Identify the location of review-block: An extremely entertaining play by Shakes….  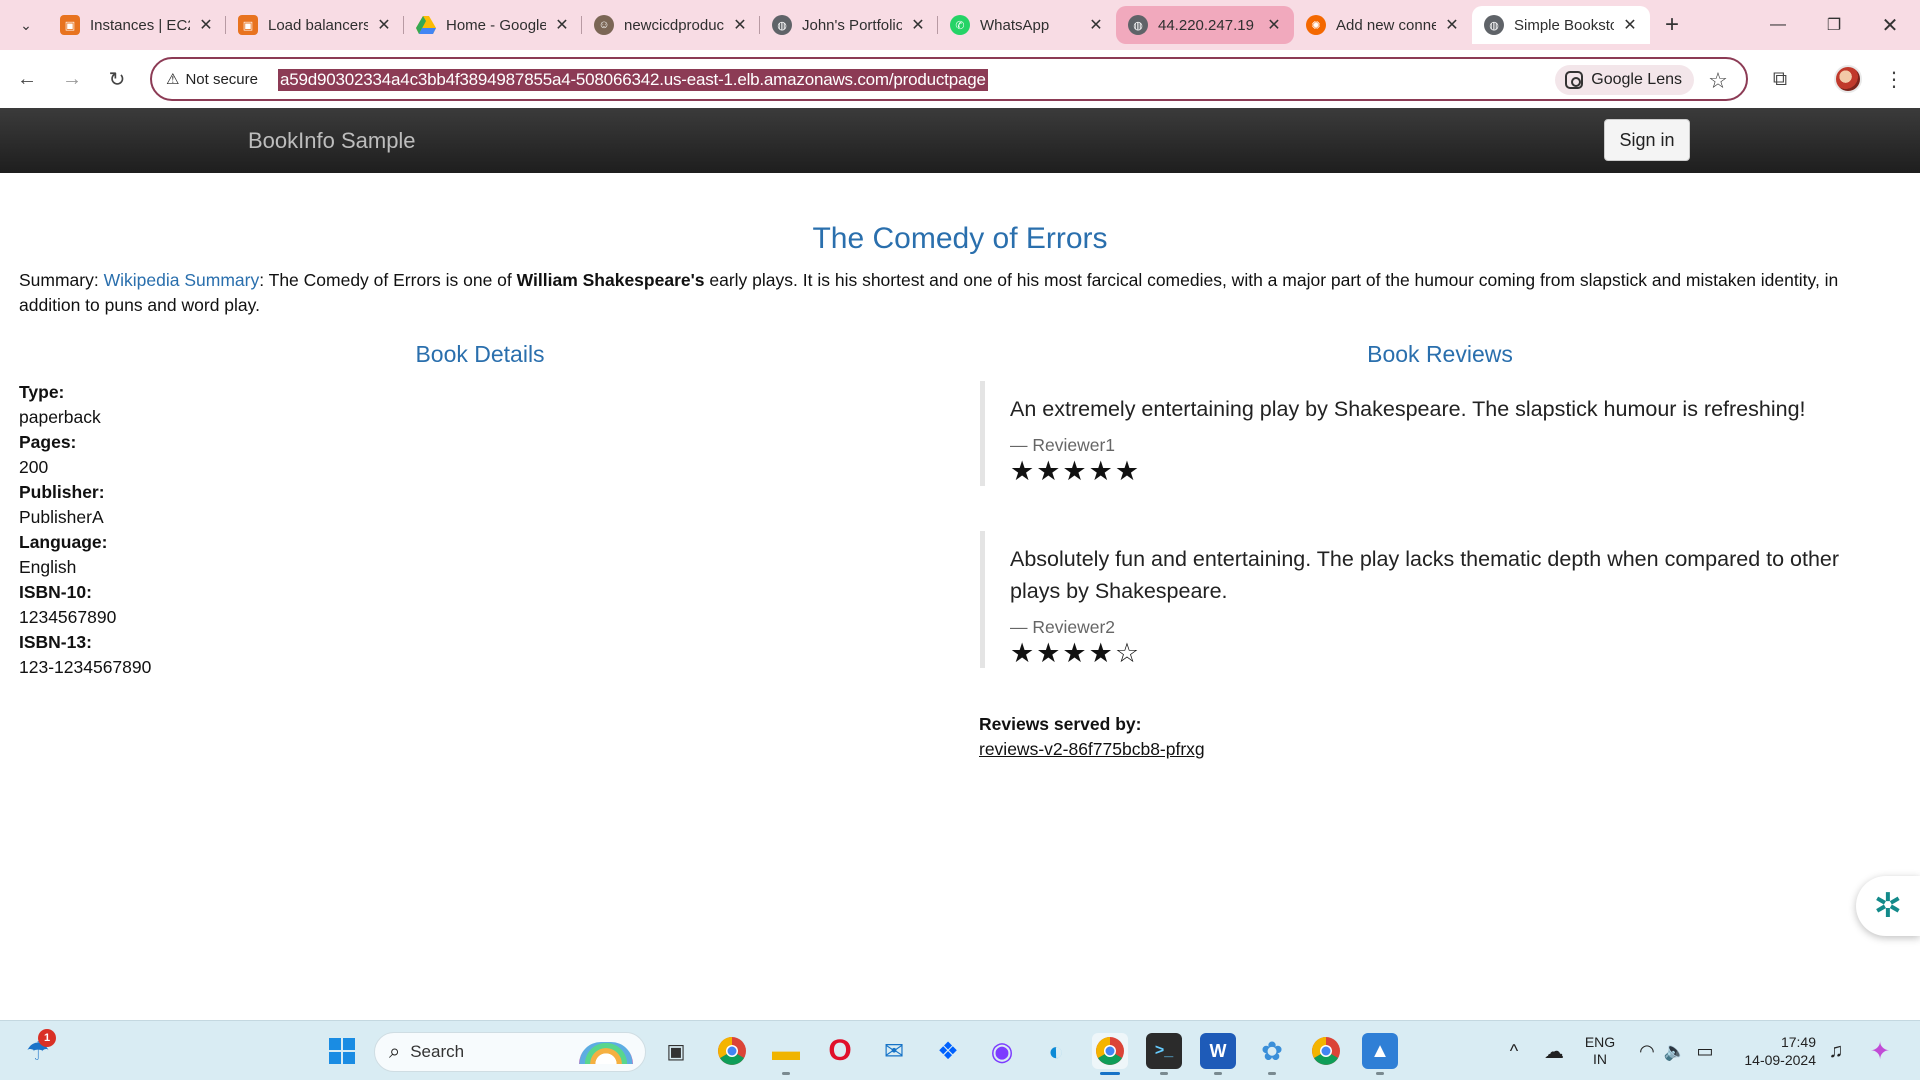
(1430, 433).